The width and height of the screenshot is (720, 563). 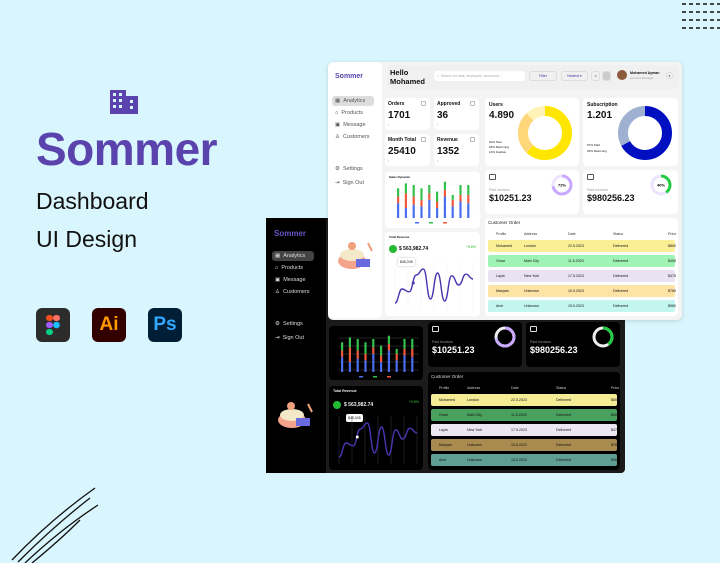 What do you see at coordinates (86, 239) in the screenshot?
I see `subtitle-ui-design: UI Design` at bounding box center [86, 239].